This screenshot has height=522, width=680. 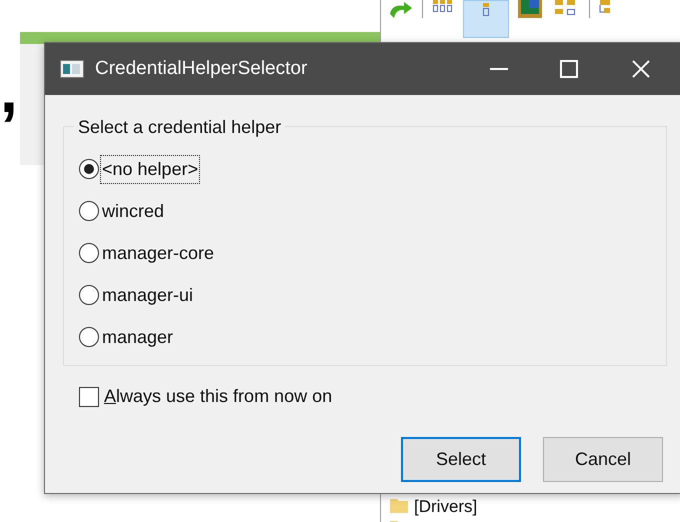 What do you see at coordinates (147, 253) in the screenshot?
I see `radio-option: manager-core` at bounding box center [147, 253].